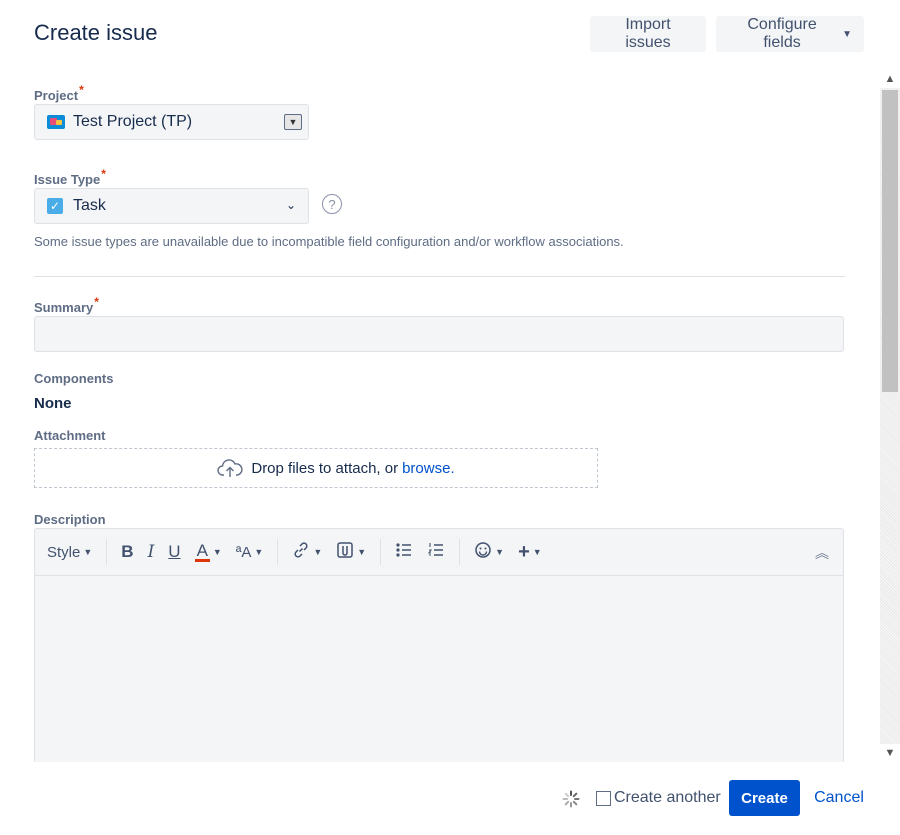  I want to click on loading-spinner-icon, so click(571, 799).